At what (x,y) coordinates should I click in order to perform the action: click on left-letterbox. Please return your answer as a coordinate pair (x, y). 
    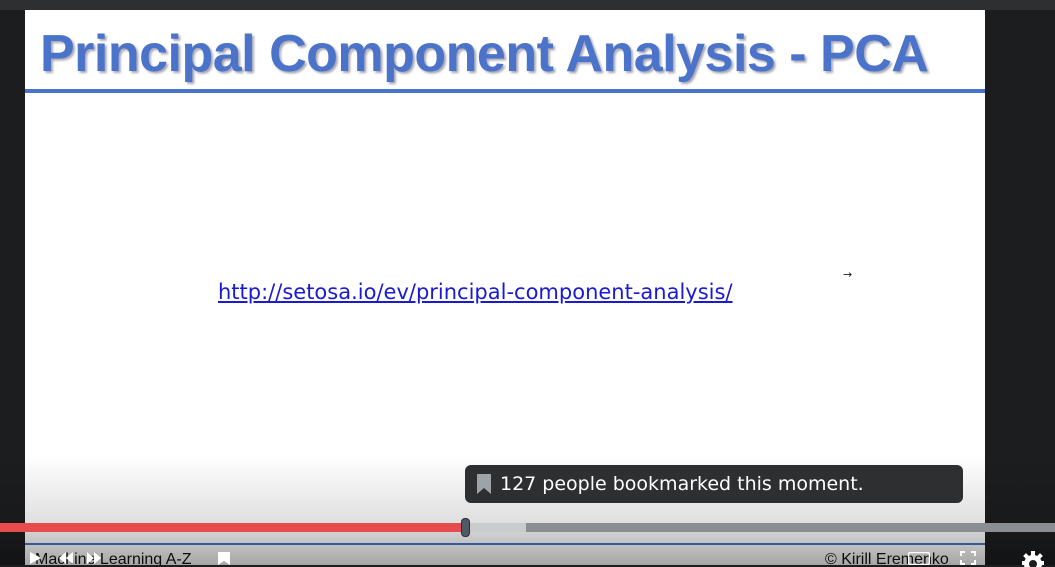
    Looking at the image, I should click on (12, 287).